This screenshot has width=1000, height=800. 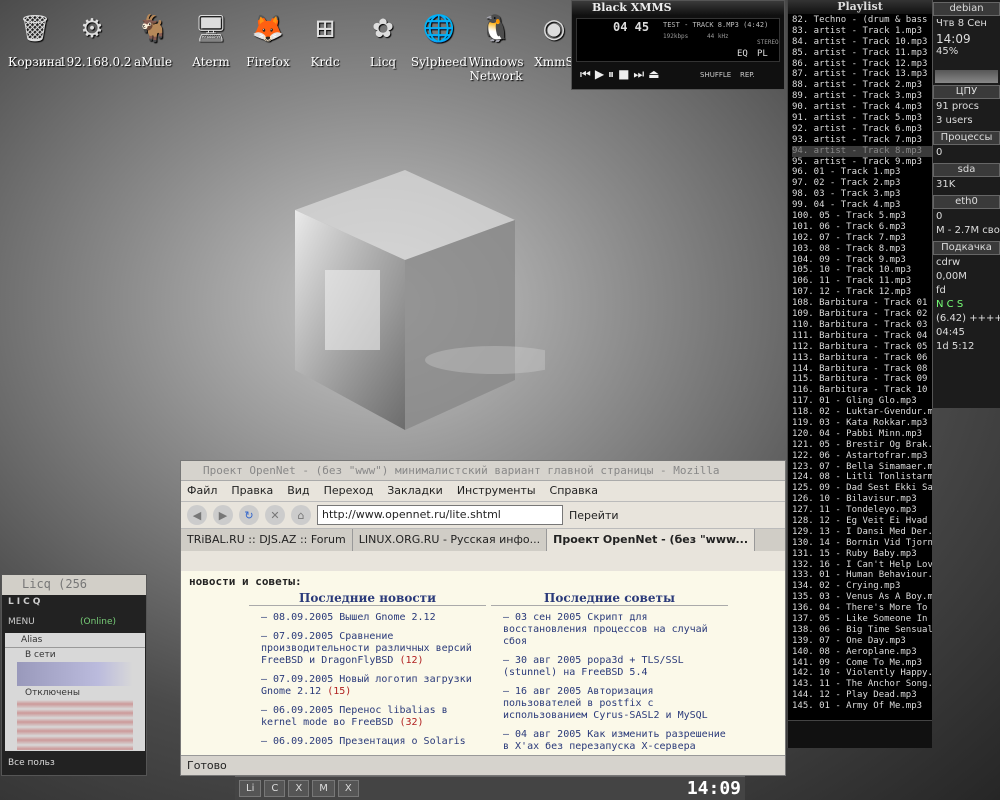 I want to click on playlist-row: 85. artist - Track 11.mp3, so click(x=862, y=53).